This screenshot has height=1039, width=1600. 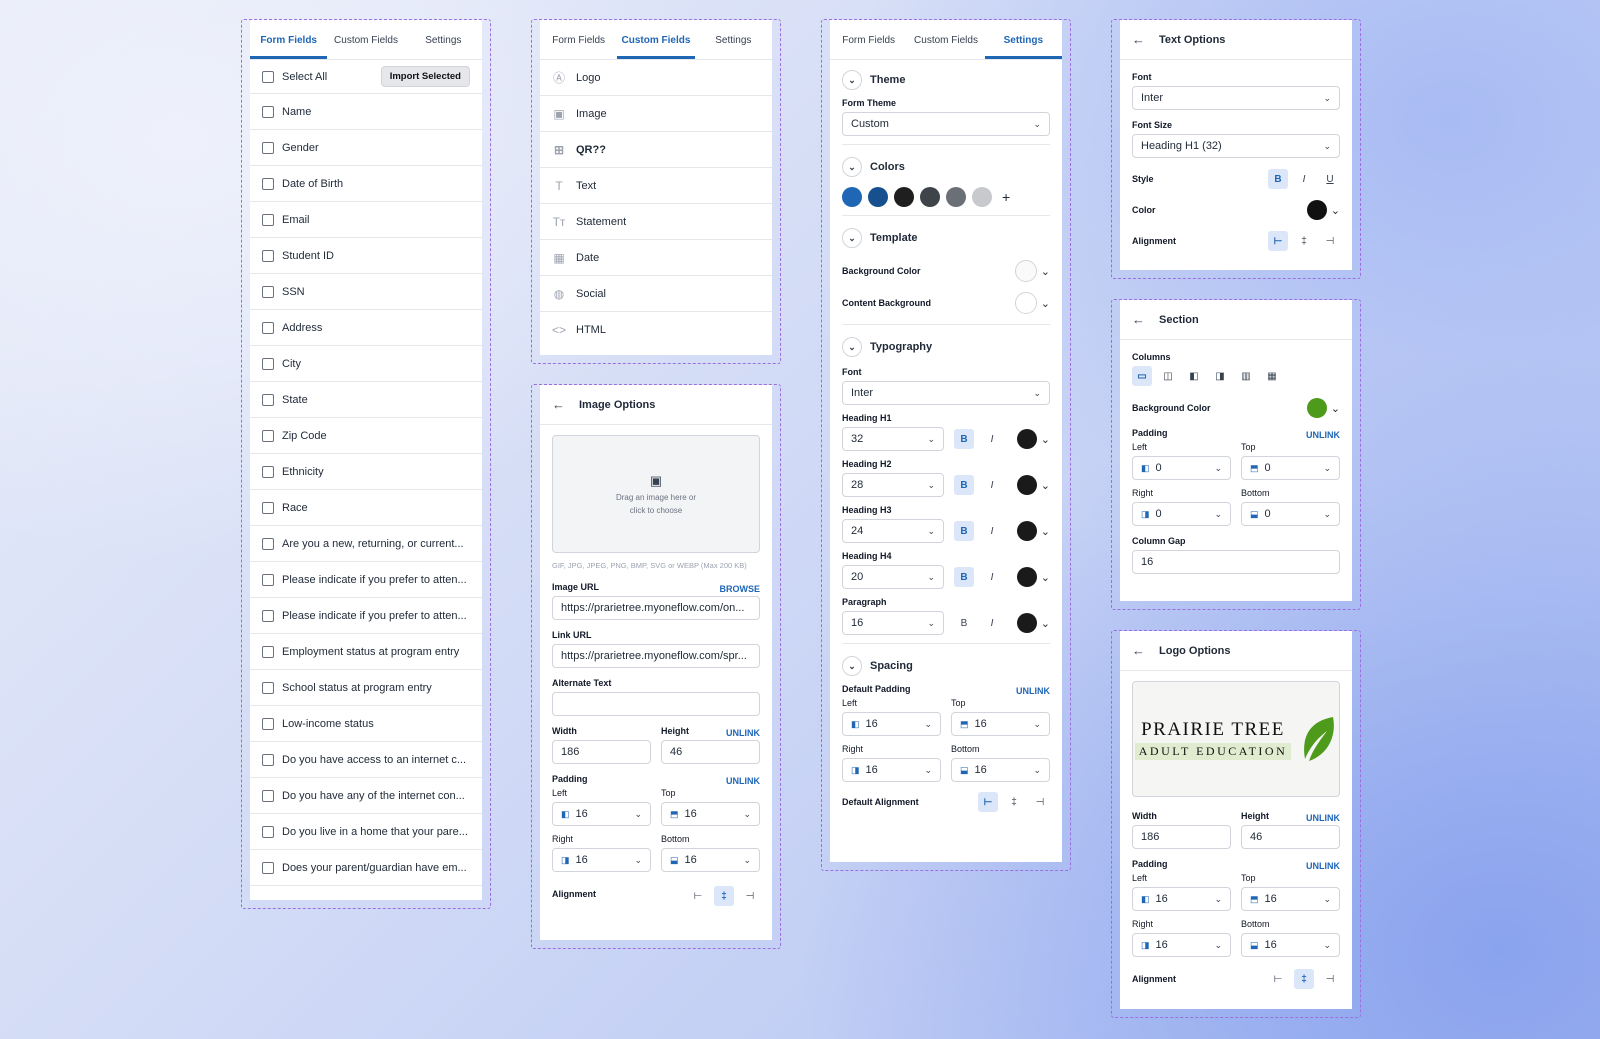 What do you see at coordinates (656, 47) in the screenshot?
I see `tab-custom-fields: Custom Fields` at bounding box center [656, 47].